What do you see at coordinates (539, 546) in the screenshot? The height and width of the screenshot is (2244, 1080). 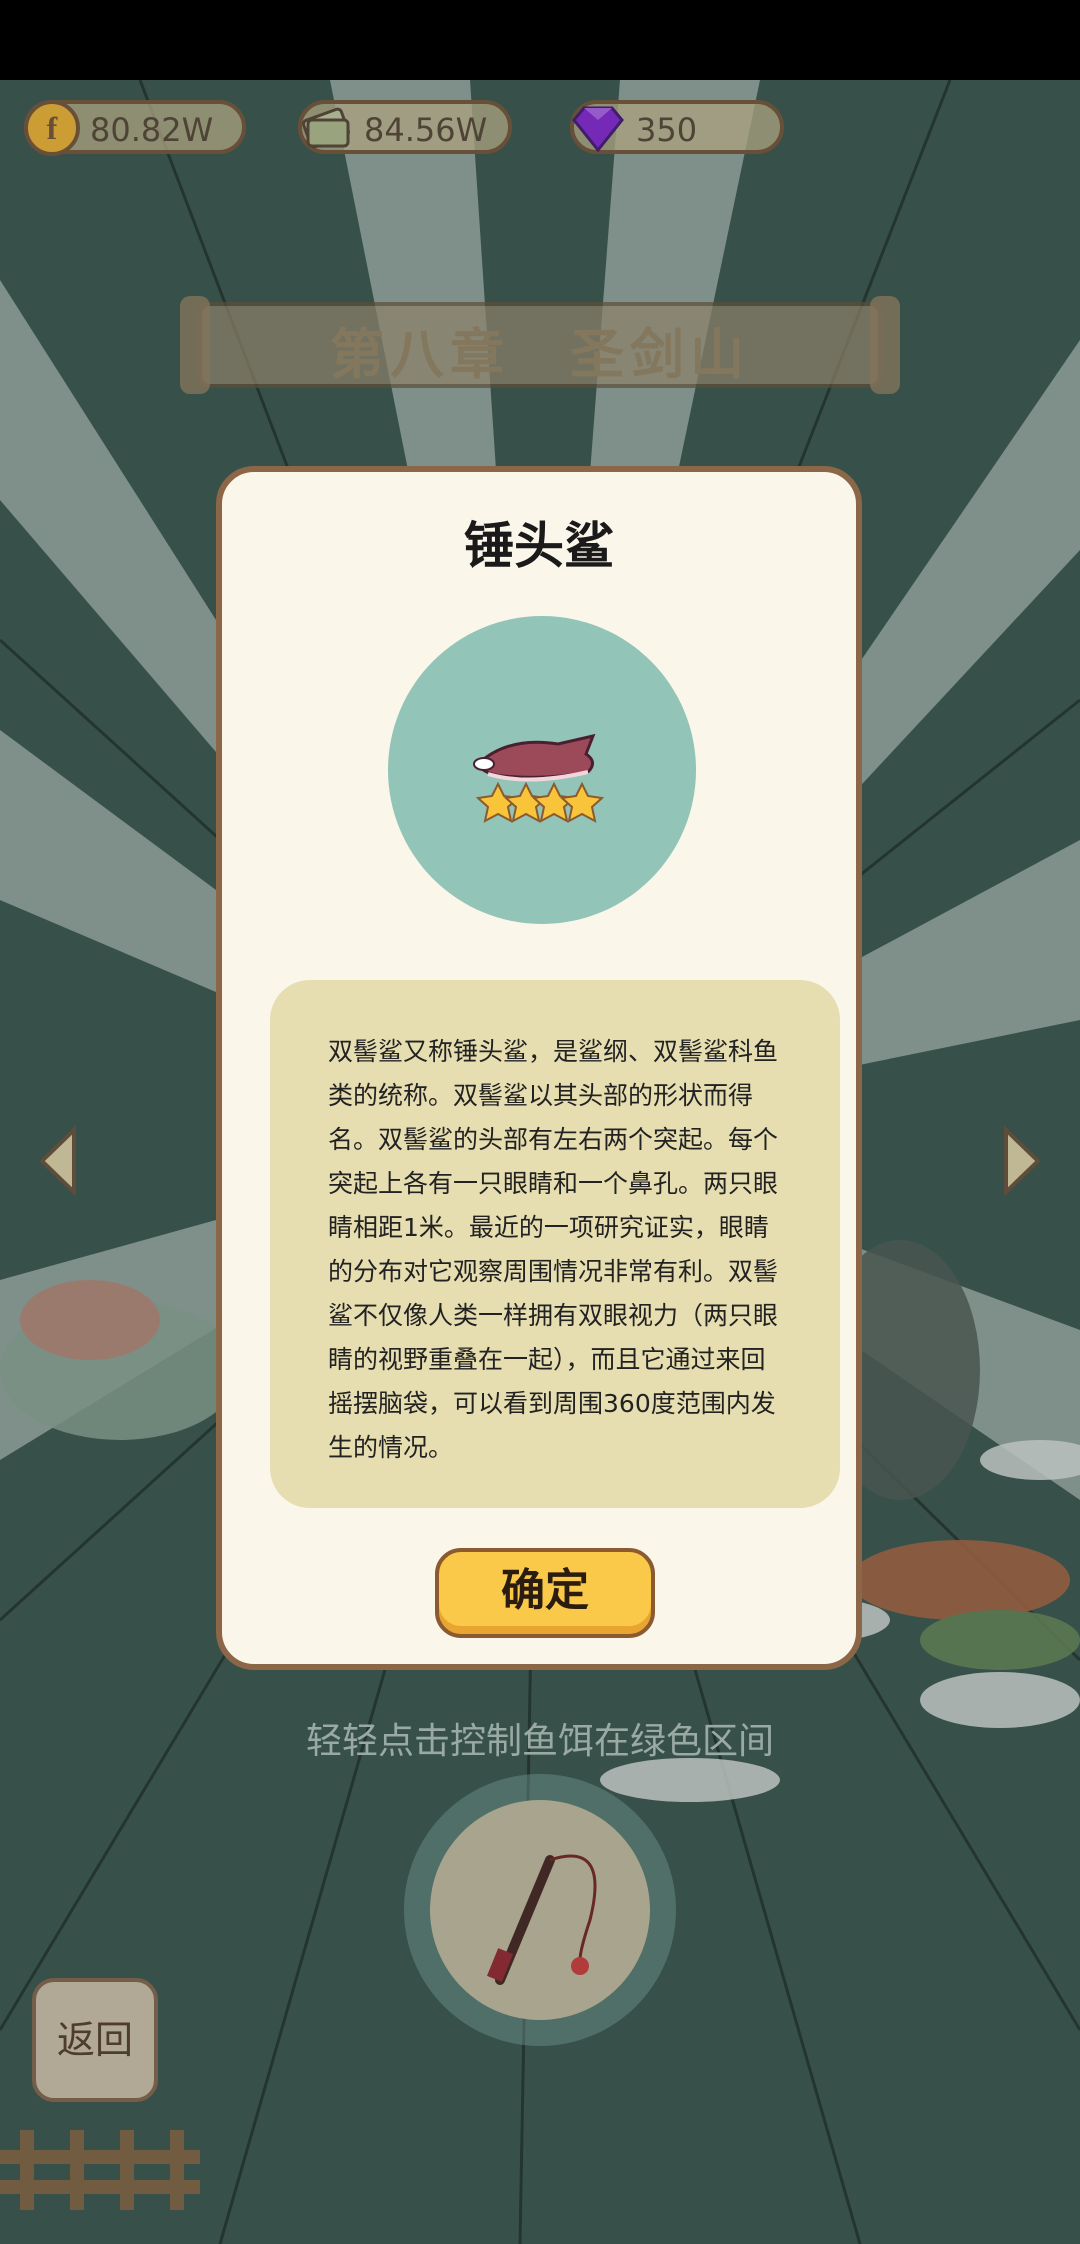 I see `fish-name: 锤头鲨` at bounding box center [539, 546].